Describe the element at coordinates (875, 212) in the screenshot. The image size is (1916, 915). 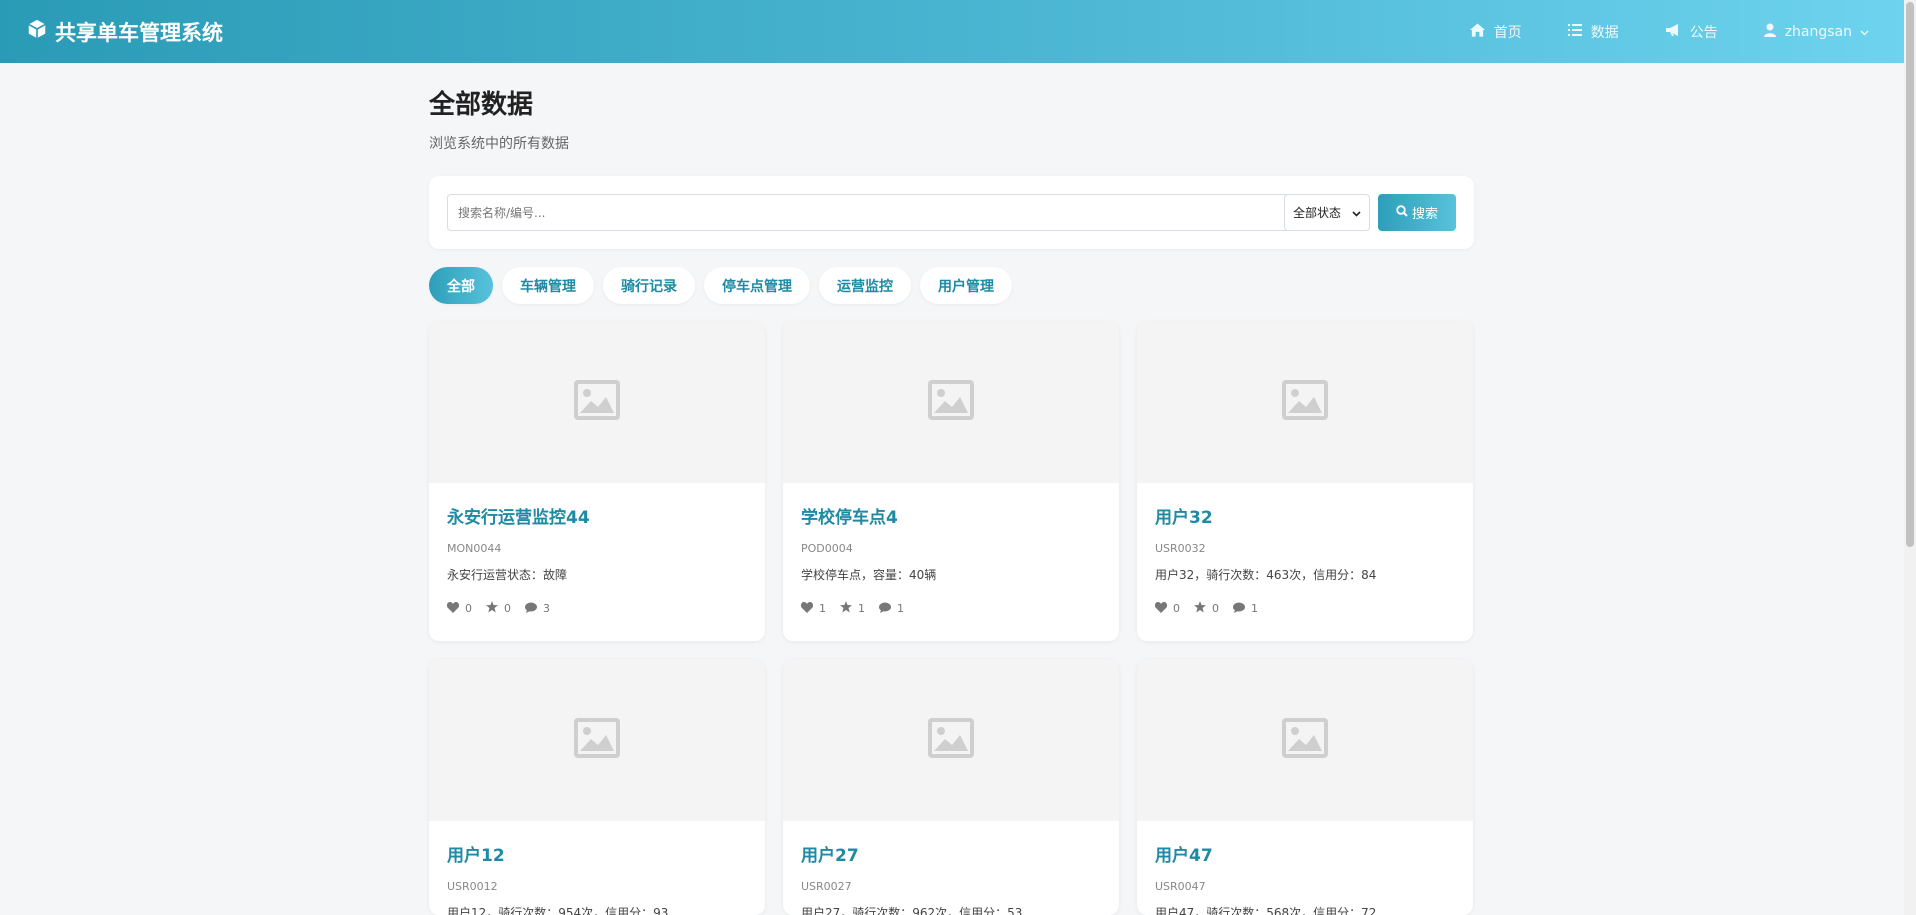
I see `search-input` at that location.